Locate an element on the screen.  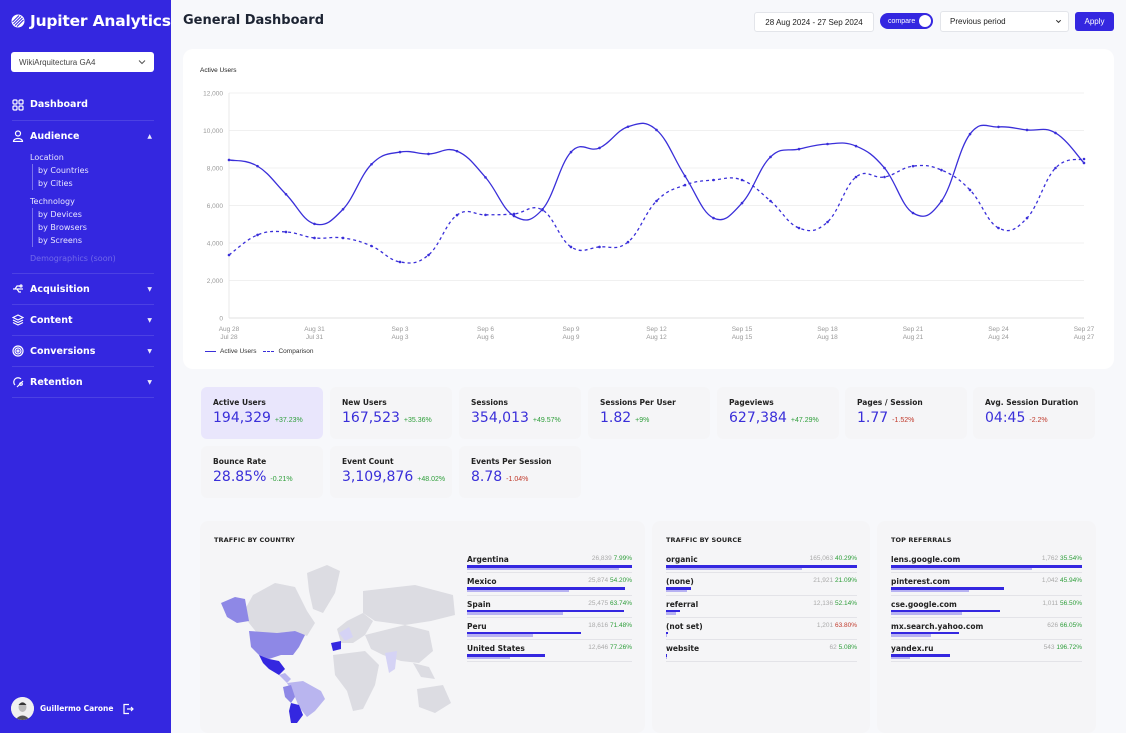
list-item: Mexico 25,874 54.20% is located at coordinates (549, 584).